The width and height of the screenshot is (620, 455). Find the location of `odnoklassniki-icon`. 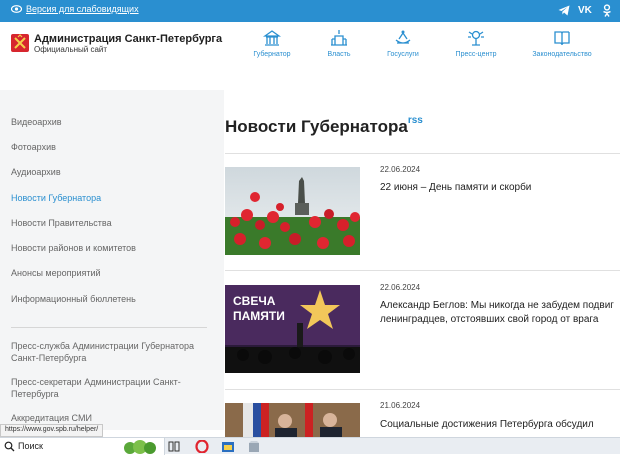

odnoklassniki-icon is located at coordinates (607, 11).